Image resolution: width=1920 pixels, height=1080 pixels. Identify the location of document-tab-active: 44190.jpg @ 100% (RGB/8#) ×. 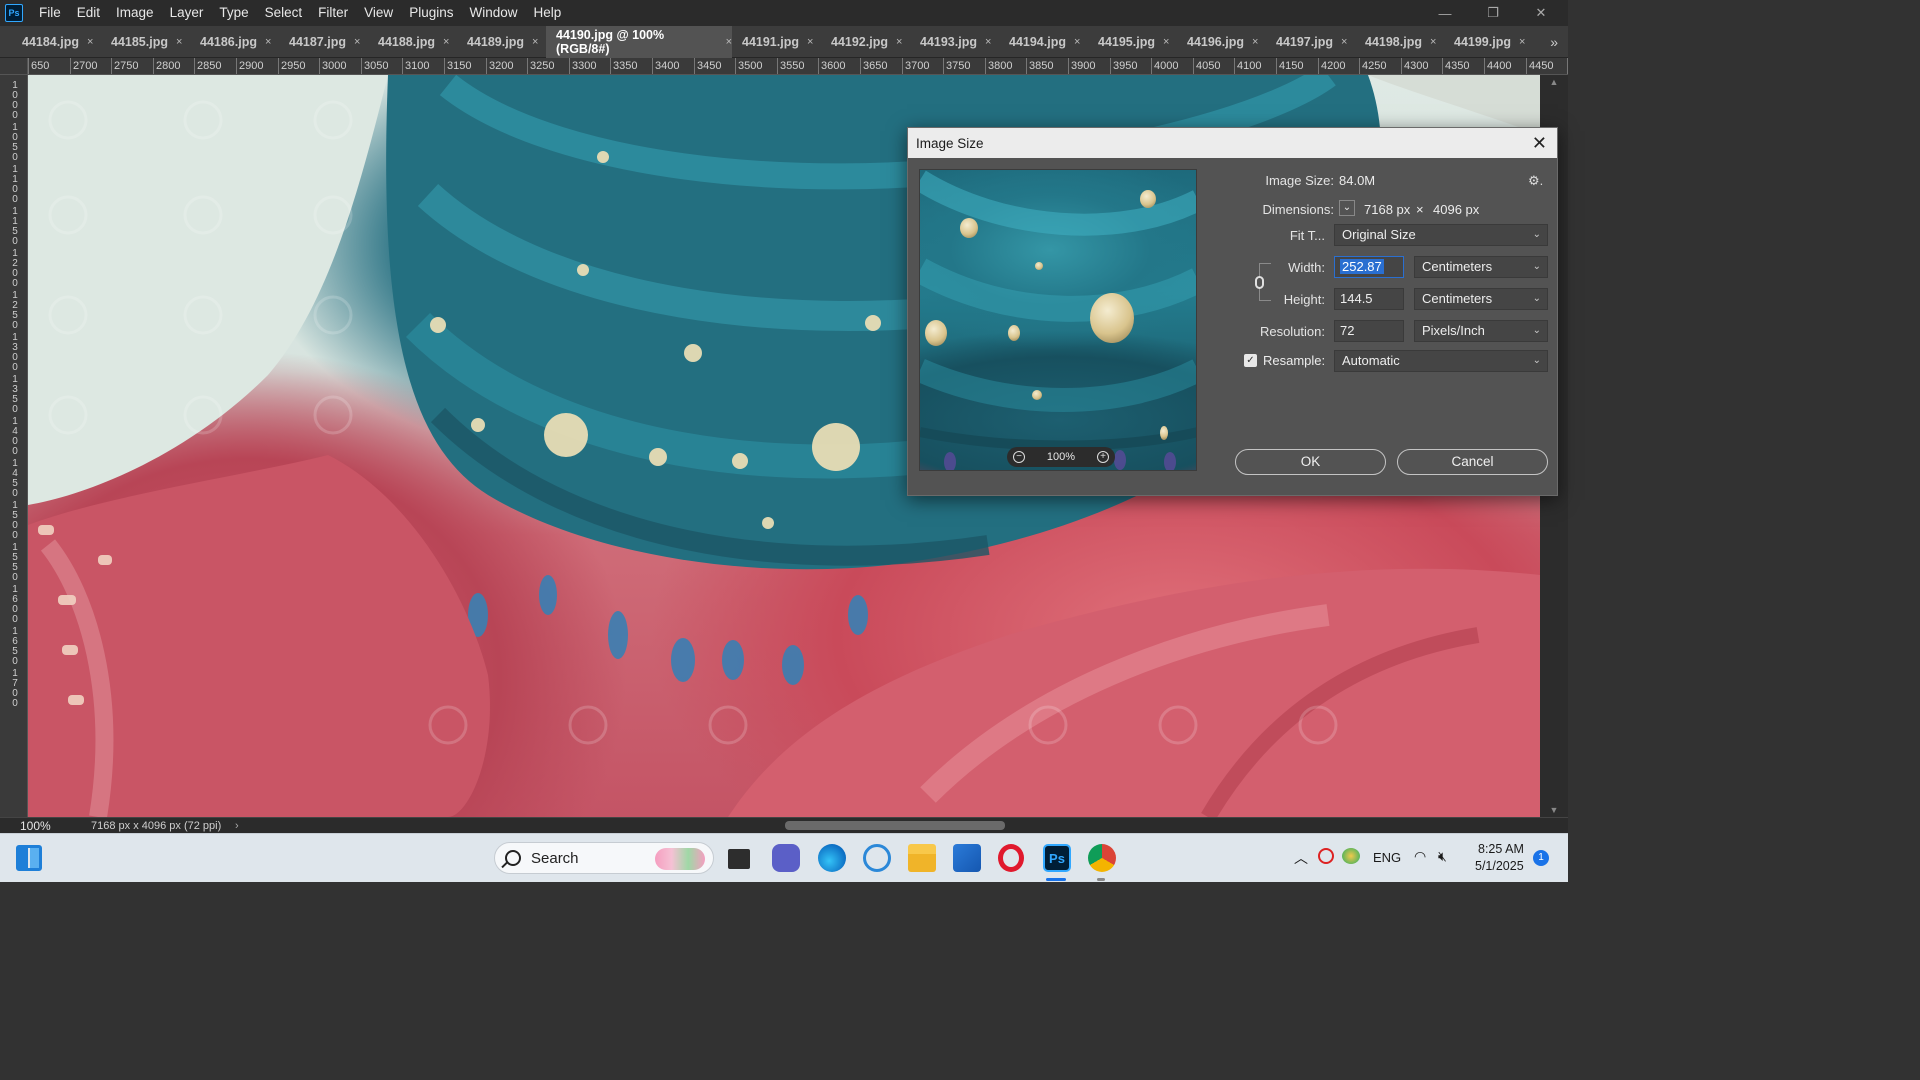
(639, 42).